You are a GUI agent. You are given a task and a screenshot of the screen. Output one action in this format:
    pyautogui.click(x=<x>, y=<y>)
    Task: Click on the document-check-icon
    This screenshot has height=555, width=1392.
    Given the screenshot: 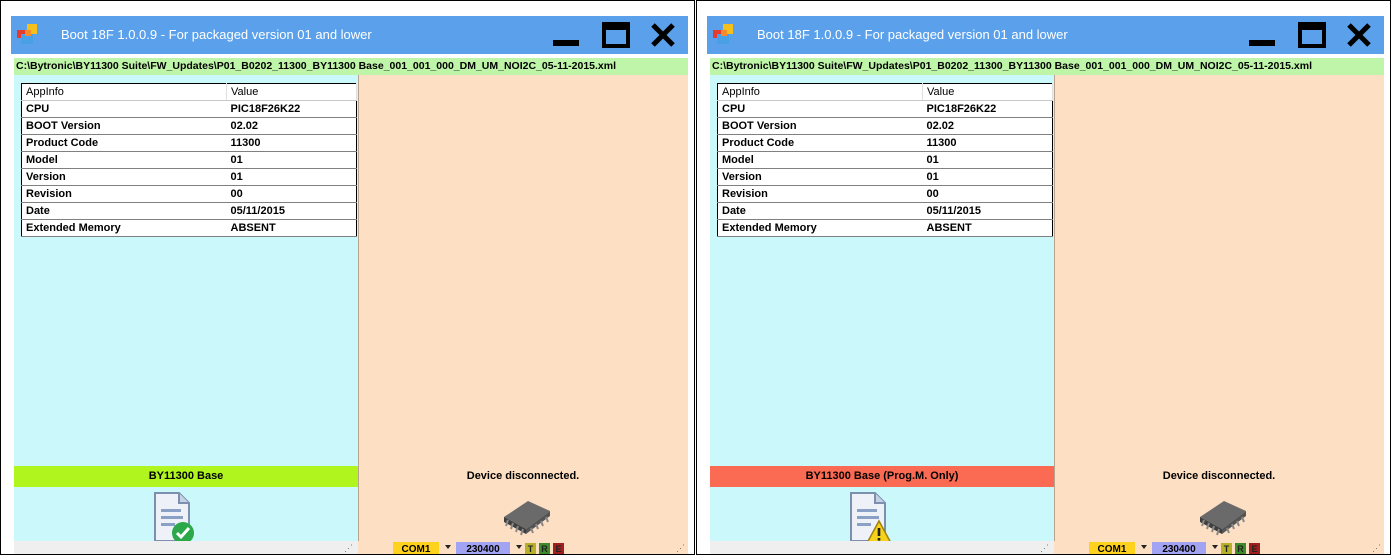 What is the action you would take?
    pyautogui.click(x=173, y=518)
    